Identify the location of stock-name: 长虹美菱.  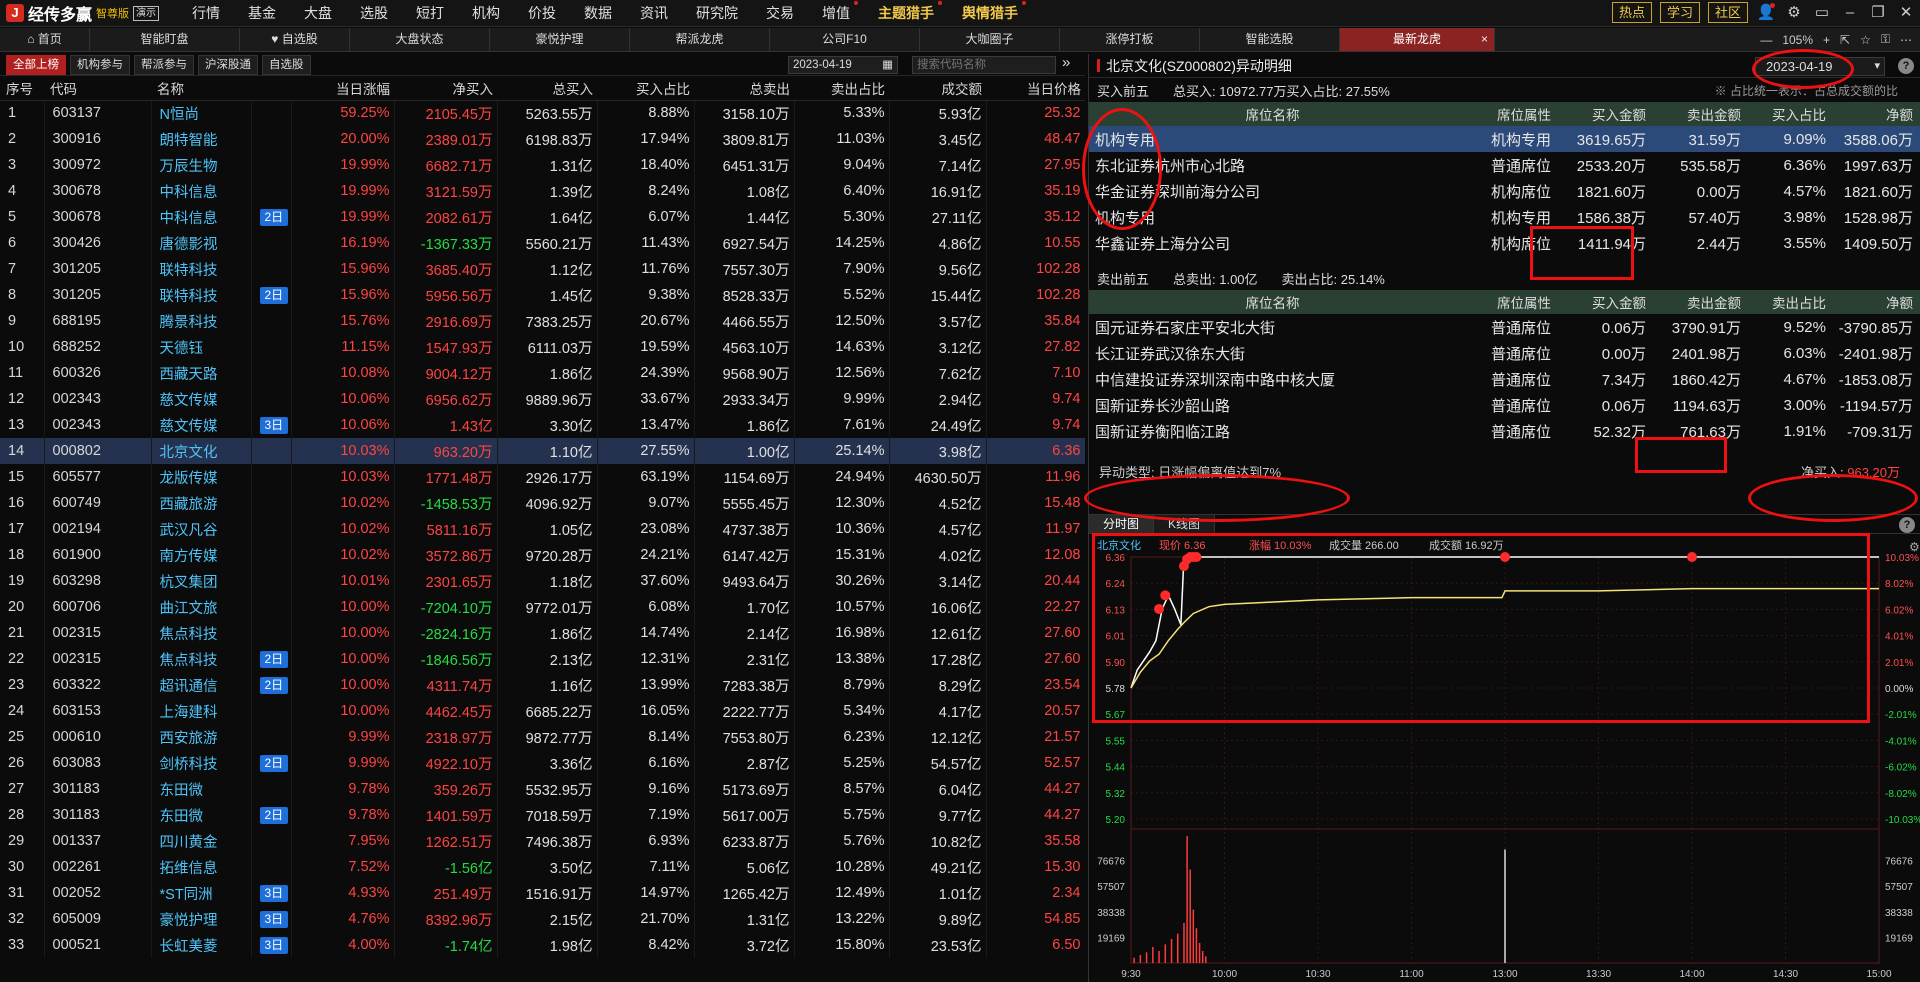
(201, 945).